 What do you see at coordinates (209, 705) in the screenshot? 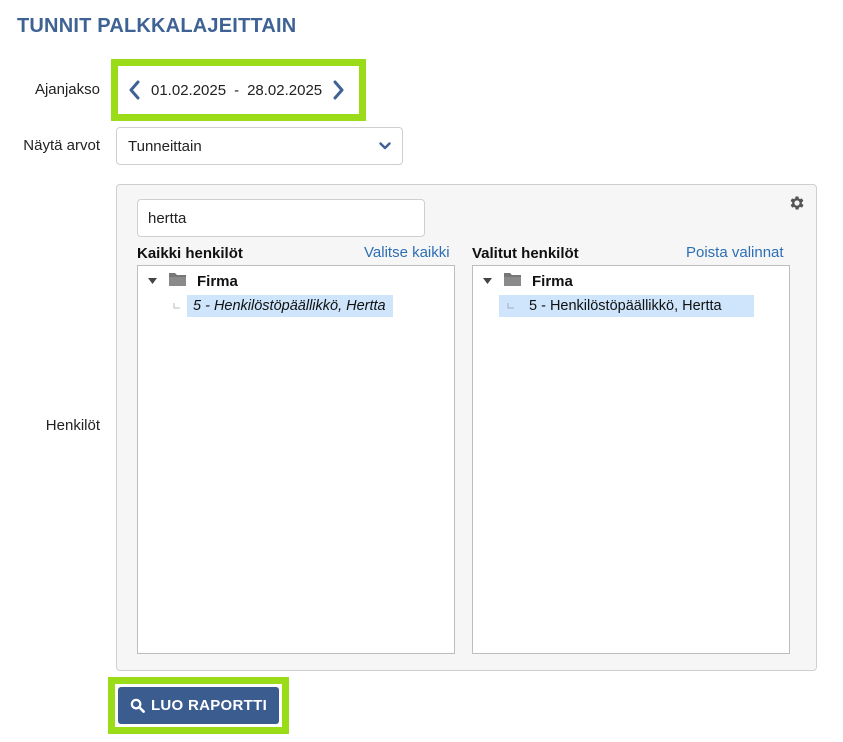
I see `create-report-label: LUO RAPORTTI` at bounding box center [209, 705].